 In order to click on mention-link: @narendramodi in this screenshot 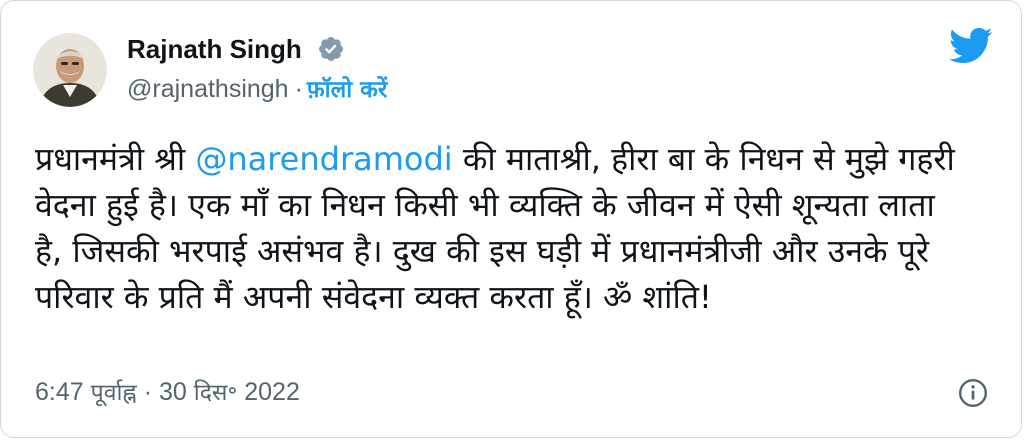, I will do `click(323, 159)`.